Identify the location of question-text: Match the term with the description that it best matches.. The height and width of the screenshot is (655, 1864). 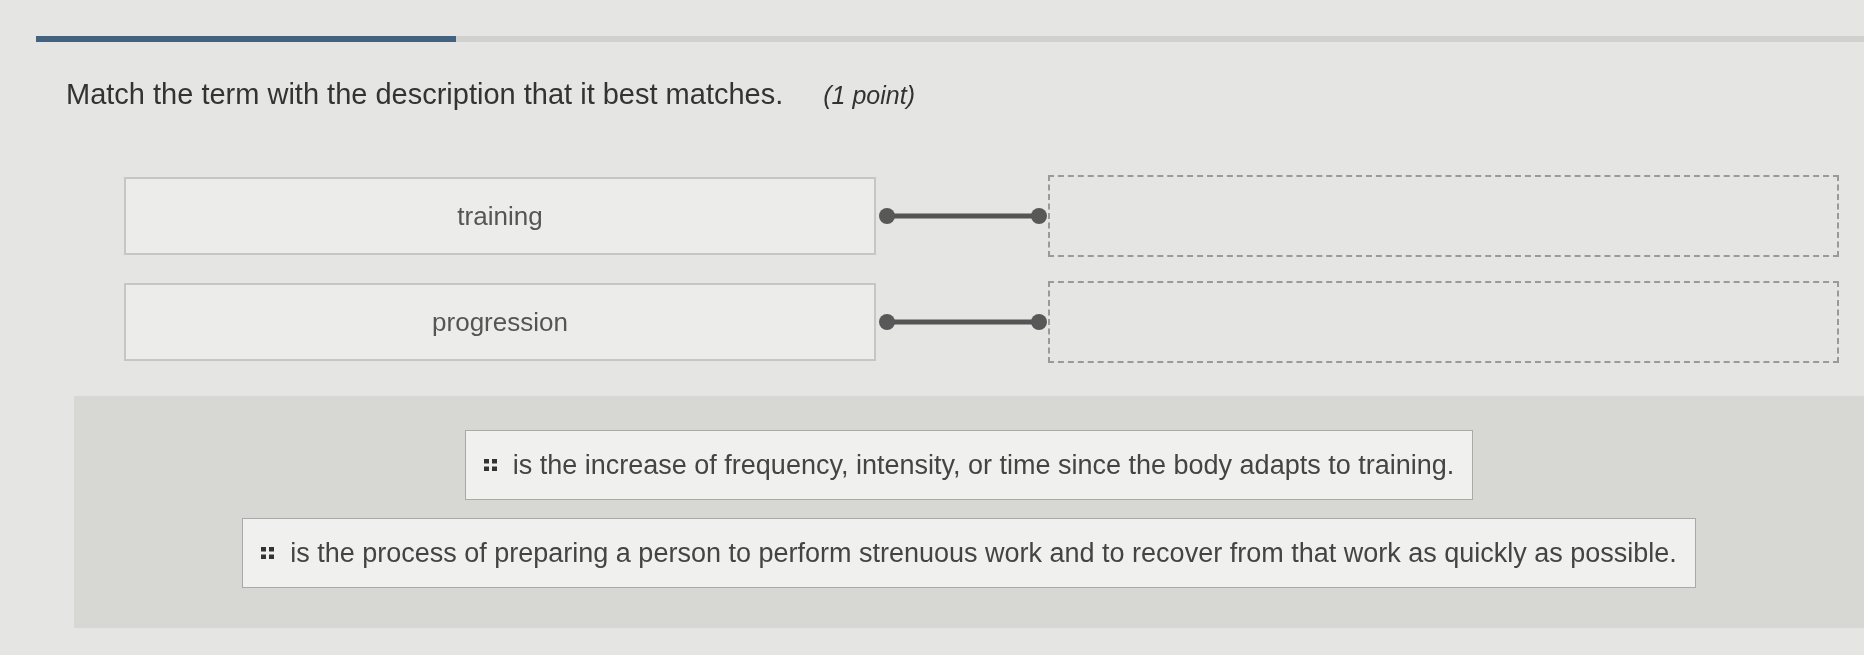
(425, 94).